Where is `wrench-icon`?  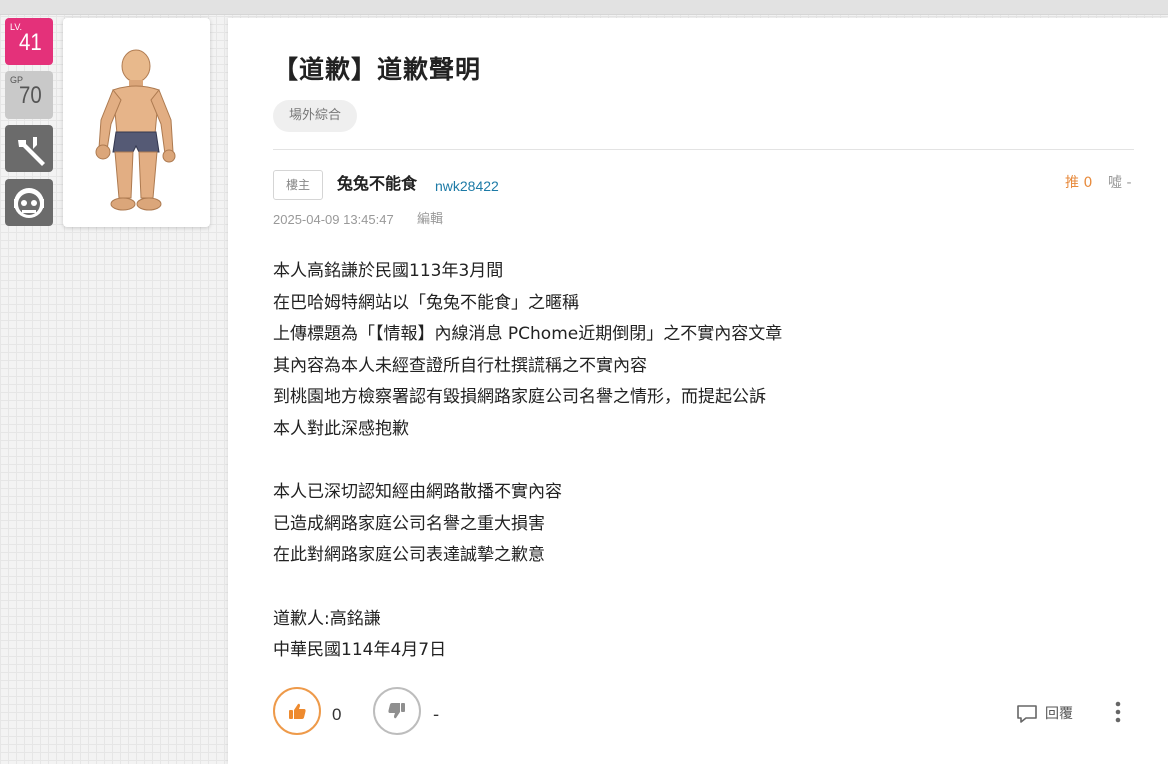
wrench-icon is located at coordinates (31, 151).